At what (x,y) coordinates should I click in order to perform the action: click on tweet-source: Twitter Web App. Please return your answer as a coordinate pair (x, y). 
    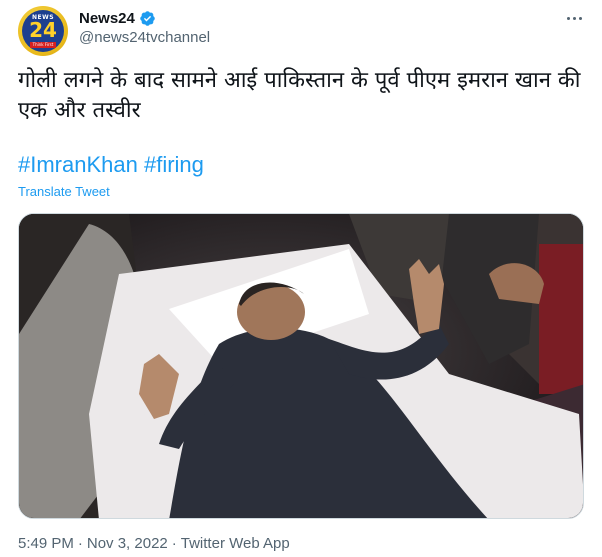
    Looking at the image, I should click on (235, 543).